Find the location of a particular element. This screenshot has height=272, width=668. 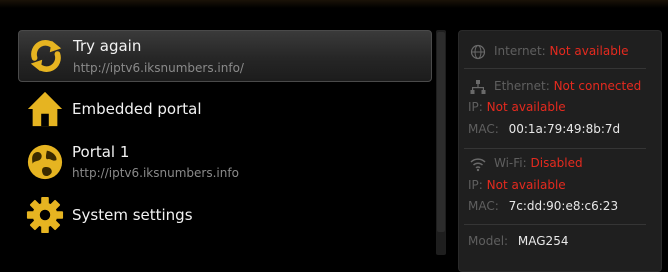

ethernet-label: Ethernet: is located at coordinates (522, 86).